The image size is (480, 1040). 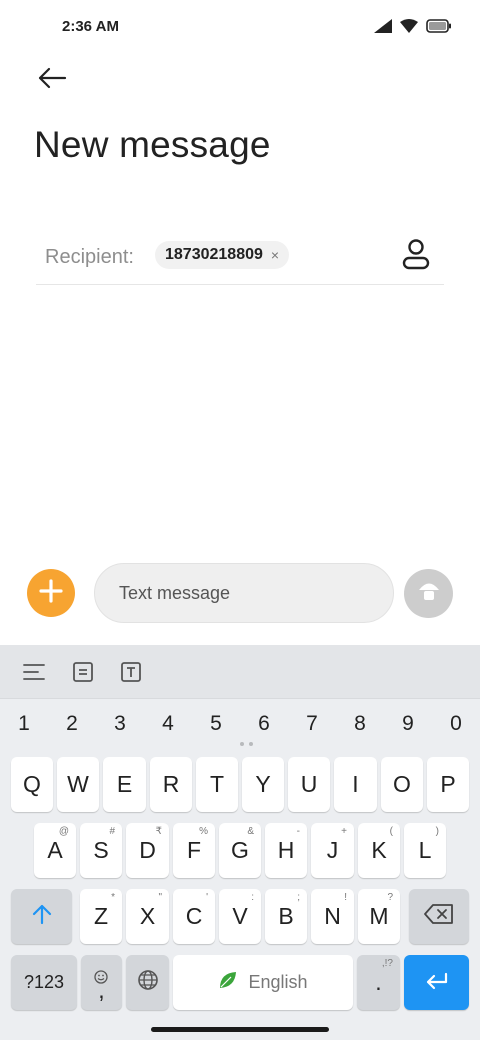 I want to click on key-l: ) L, so click(x=425, y=850).